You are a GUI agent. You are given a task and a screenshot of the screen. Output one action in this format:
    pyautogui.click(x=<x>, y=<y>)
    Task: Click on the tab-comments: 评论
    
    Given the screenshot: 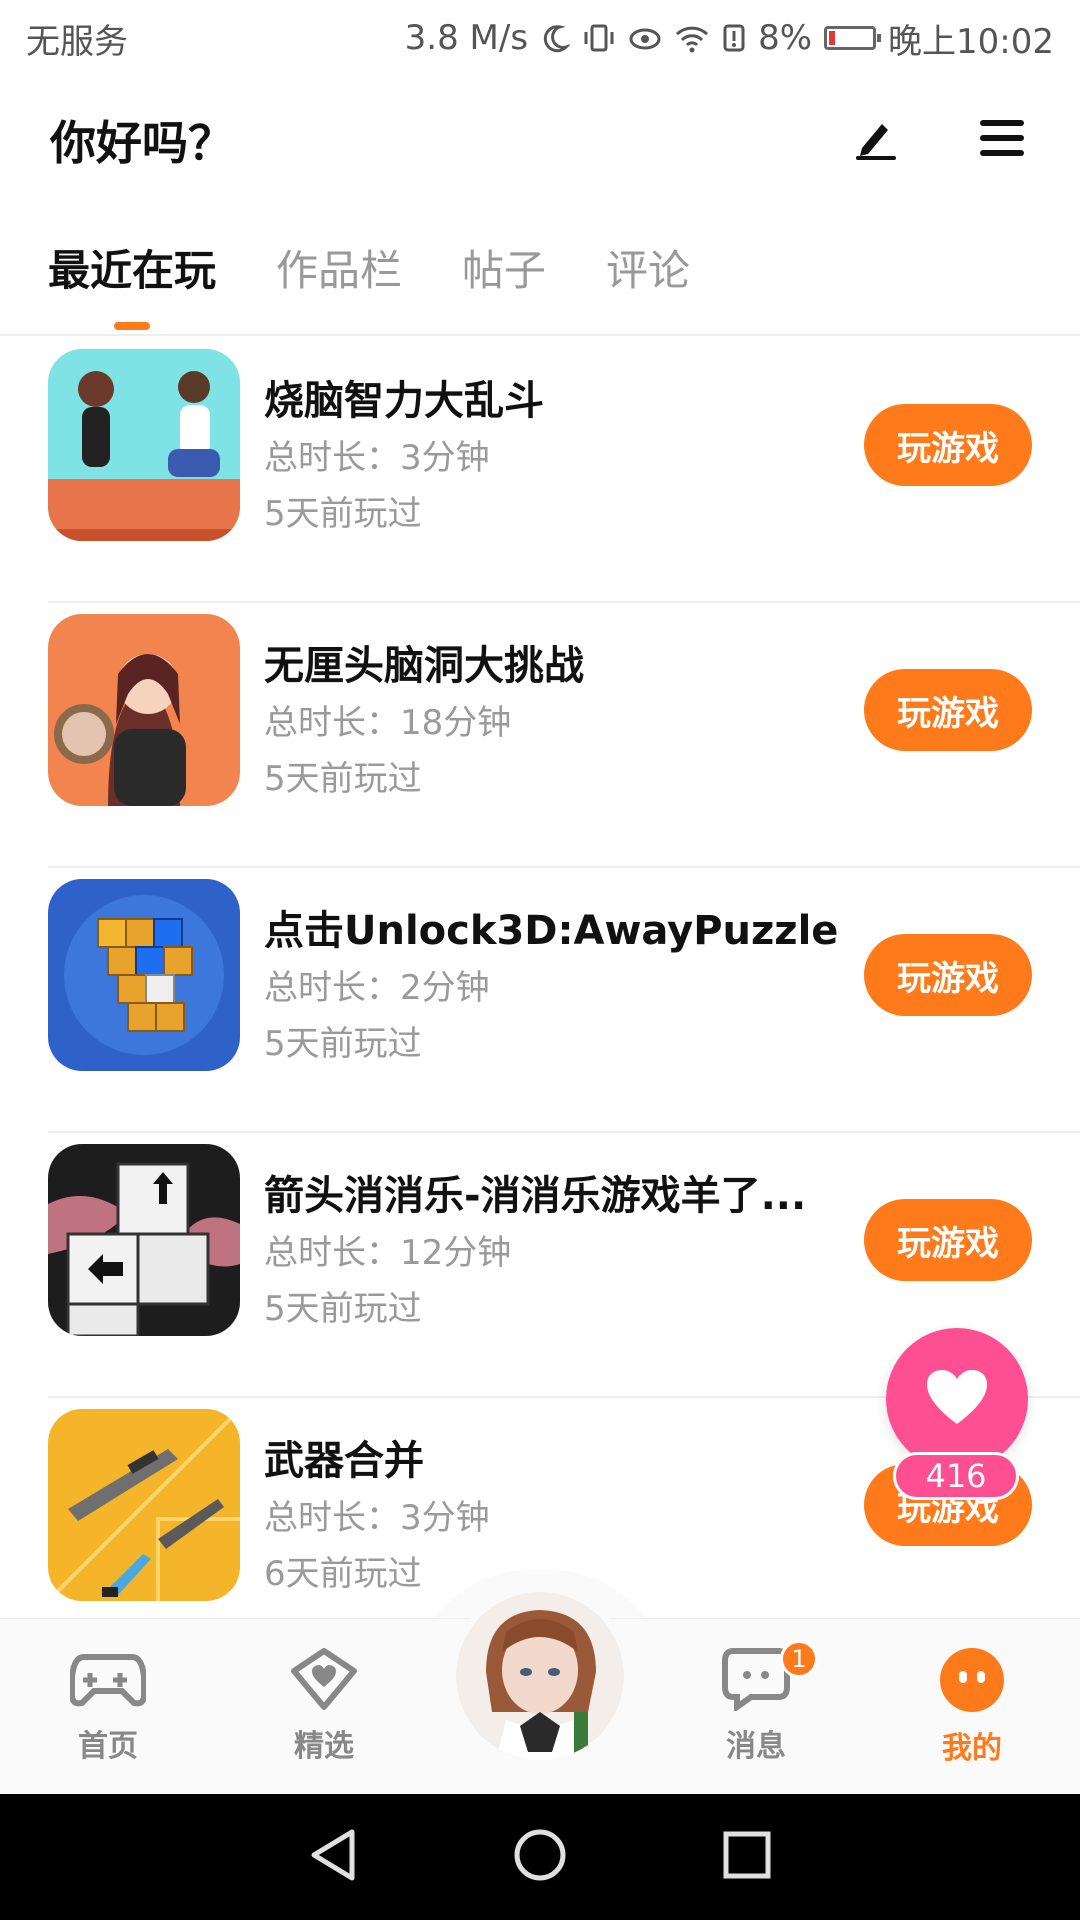 What is the action you would take?
    pyautogui.click(x=648, y=280)
    